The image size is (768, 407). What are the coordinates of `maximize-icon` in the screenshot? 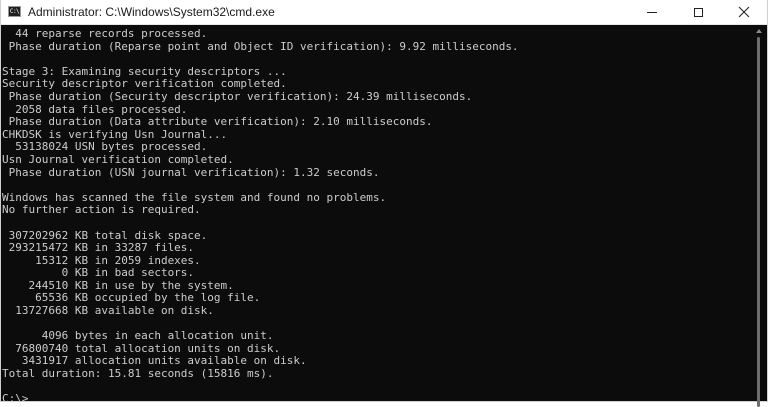 It's located at (698, 12).